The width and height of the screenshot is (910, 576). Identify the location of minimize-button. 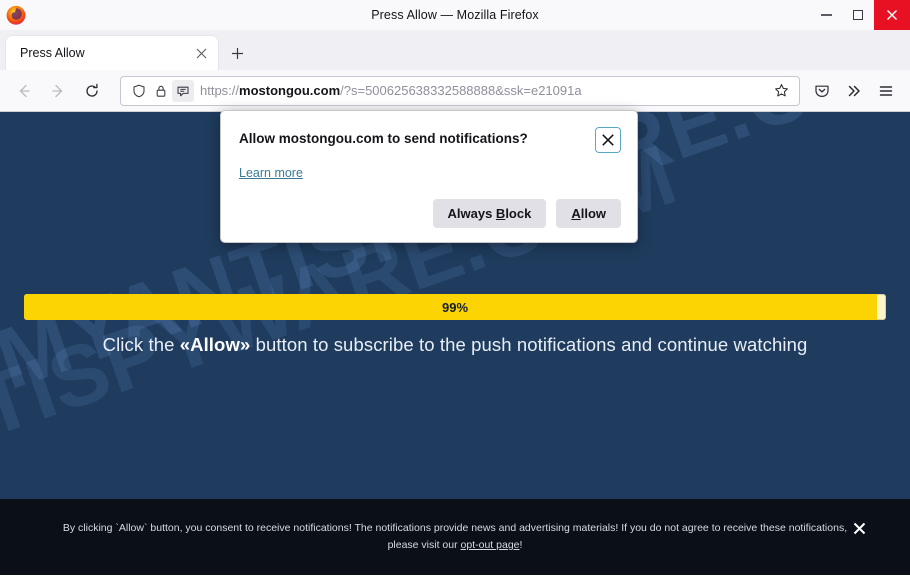
(826, 15).